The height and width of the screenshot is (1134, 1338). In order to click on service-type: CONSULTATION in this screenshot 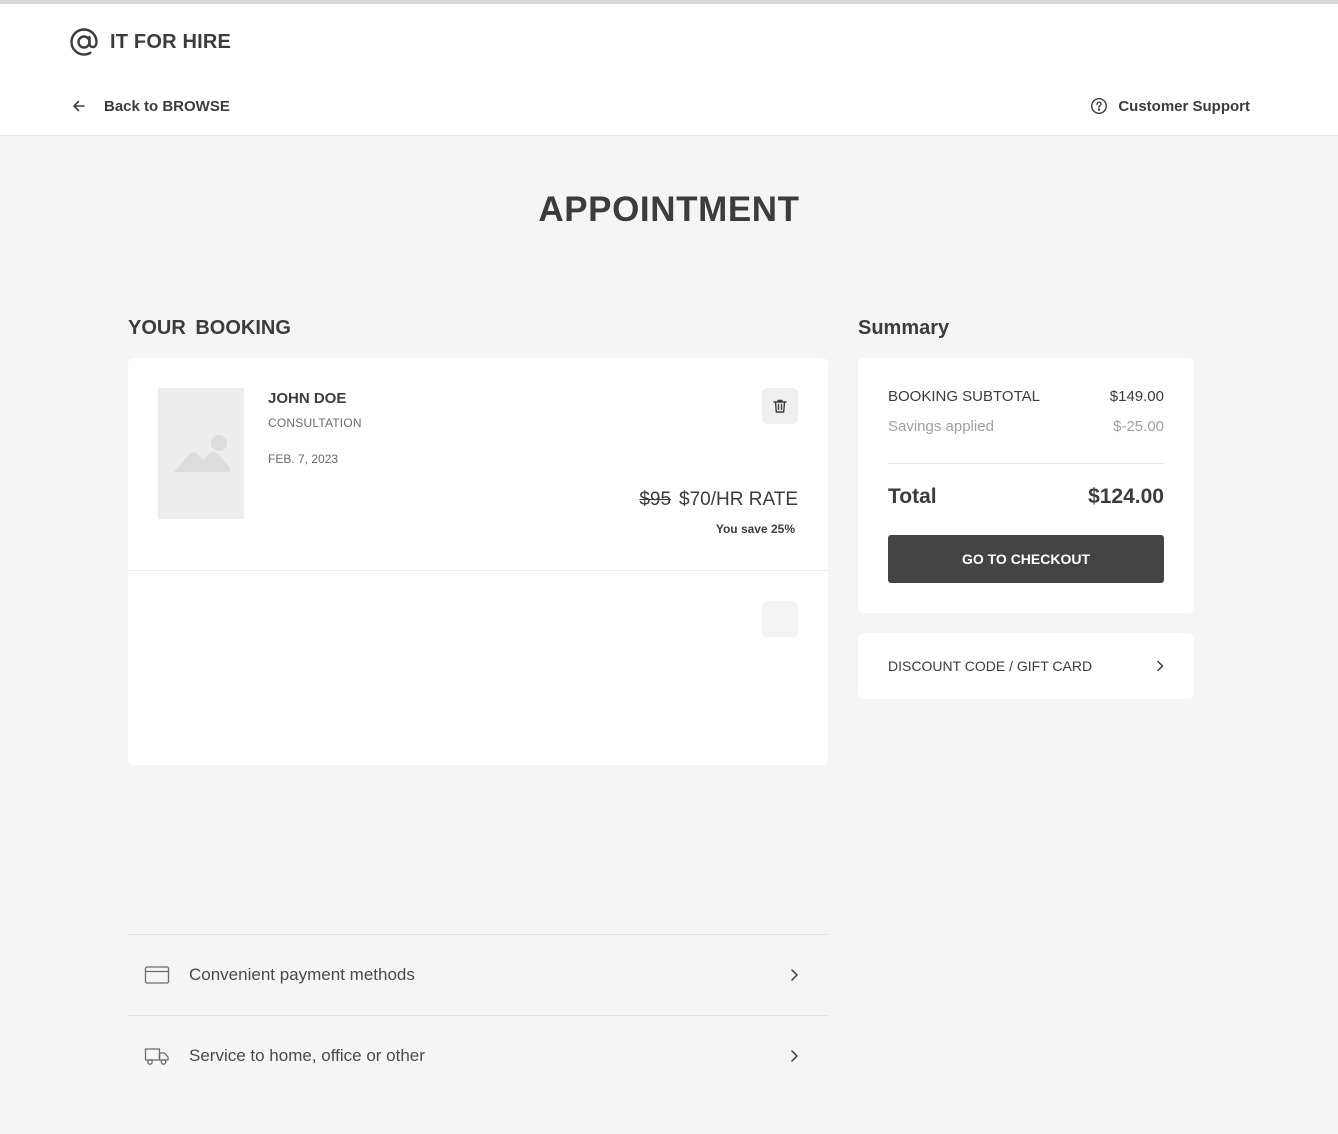, I will do `click(315, 423)`.